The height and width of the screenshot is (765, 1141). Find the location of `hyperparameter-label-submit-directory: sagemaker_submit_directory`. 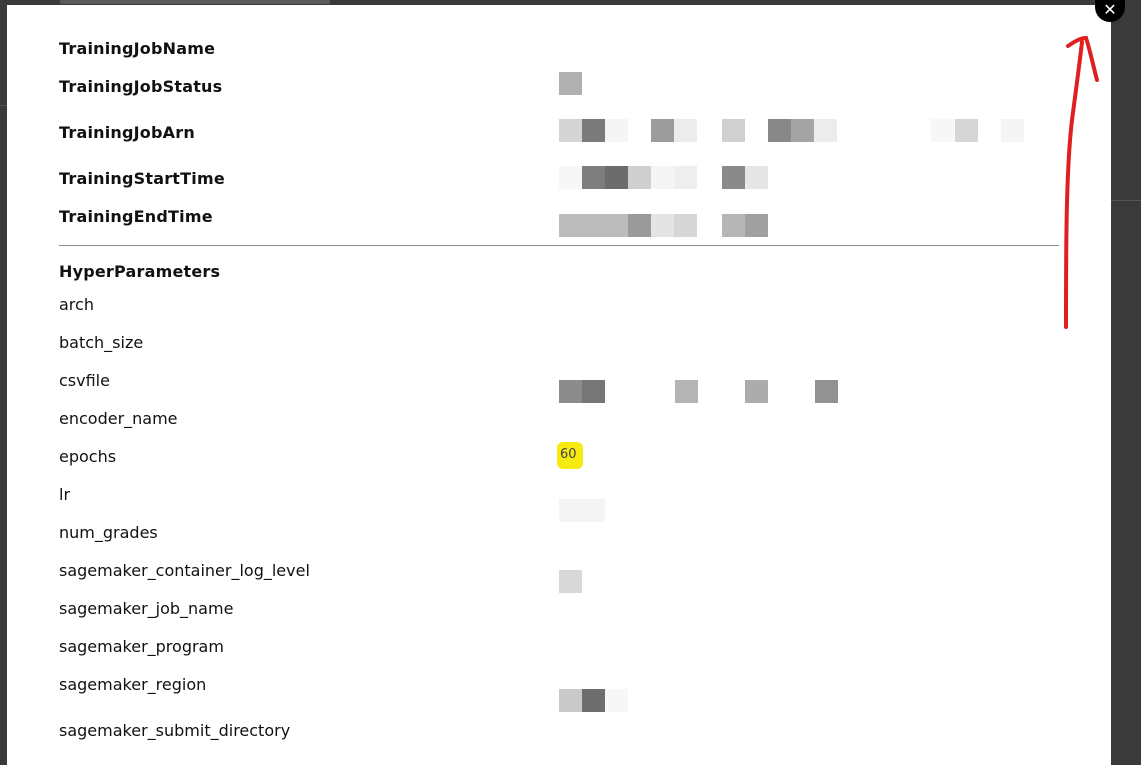

hyperparameter-label-submit-directory: sagemaker_submit_directory is located at coordinates (175, 730).